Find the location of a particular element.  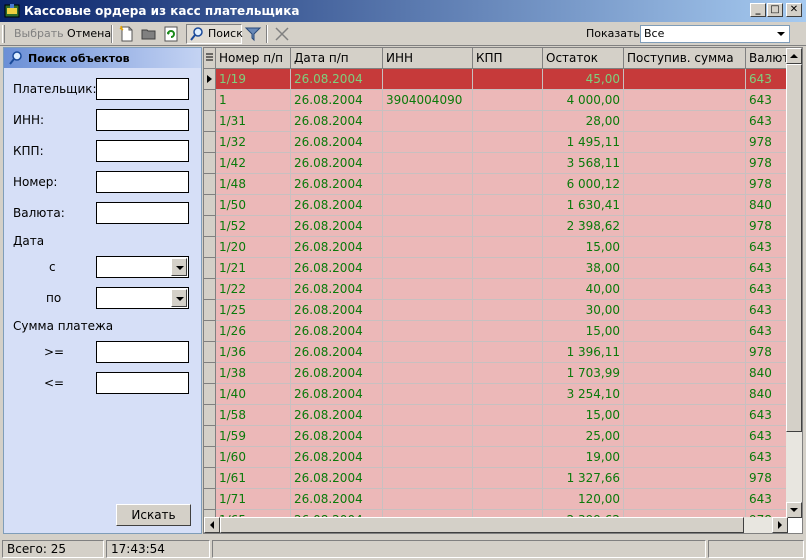

table-cell: 840 is located at coordinates (767, 394).